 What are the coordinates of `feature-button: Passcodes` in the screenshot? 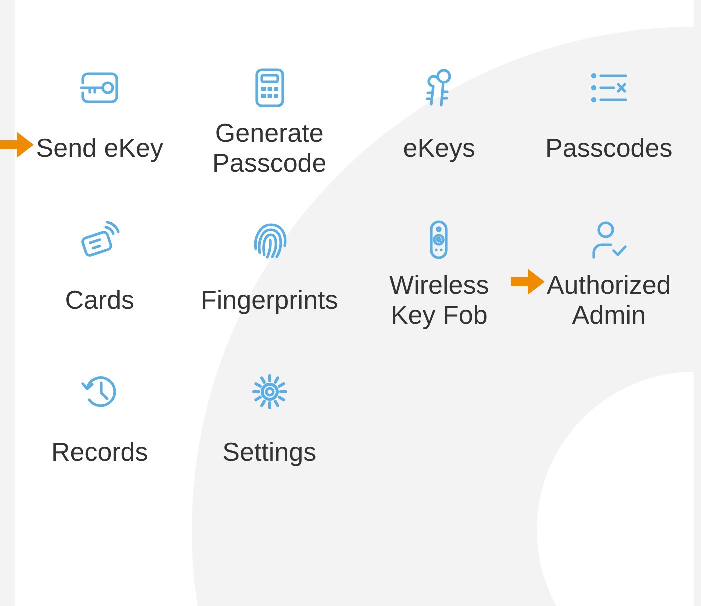 It's located at (609, 123).